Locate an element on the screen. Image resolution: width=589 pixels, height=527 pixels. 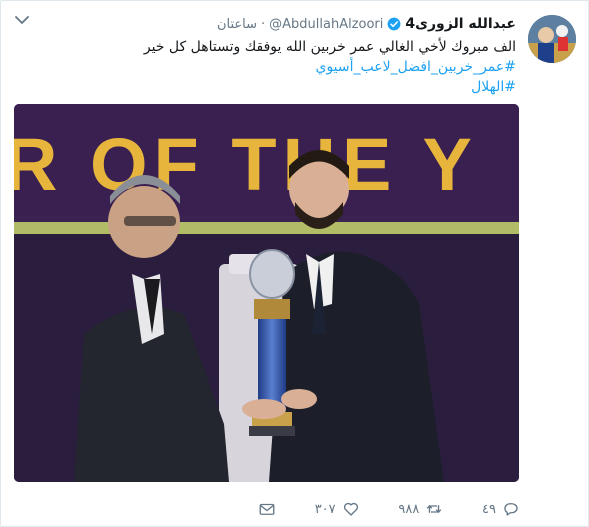
tweet-actions: ٣٠٧ ٩٨٨ ٤٩ is located at coordinates (389, 509).